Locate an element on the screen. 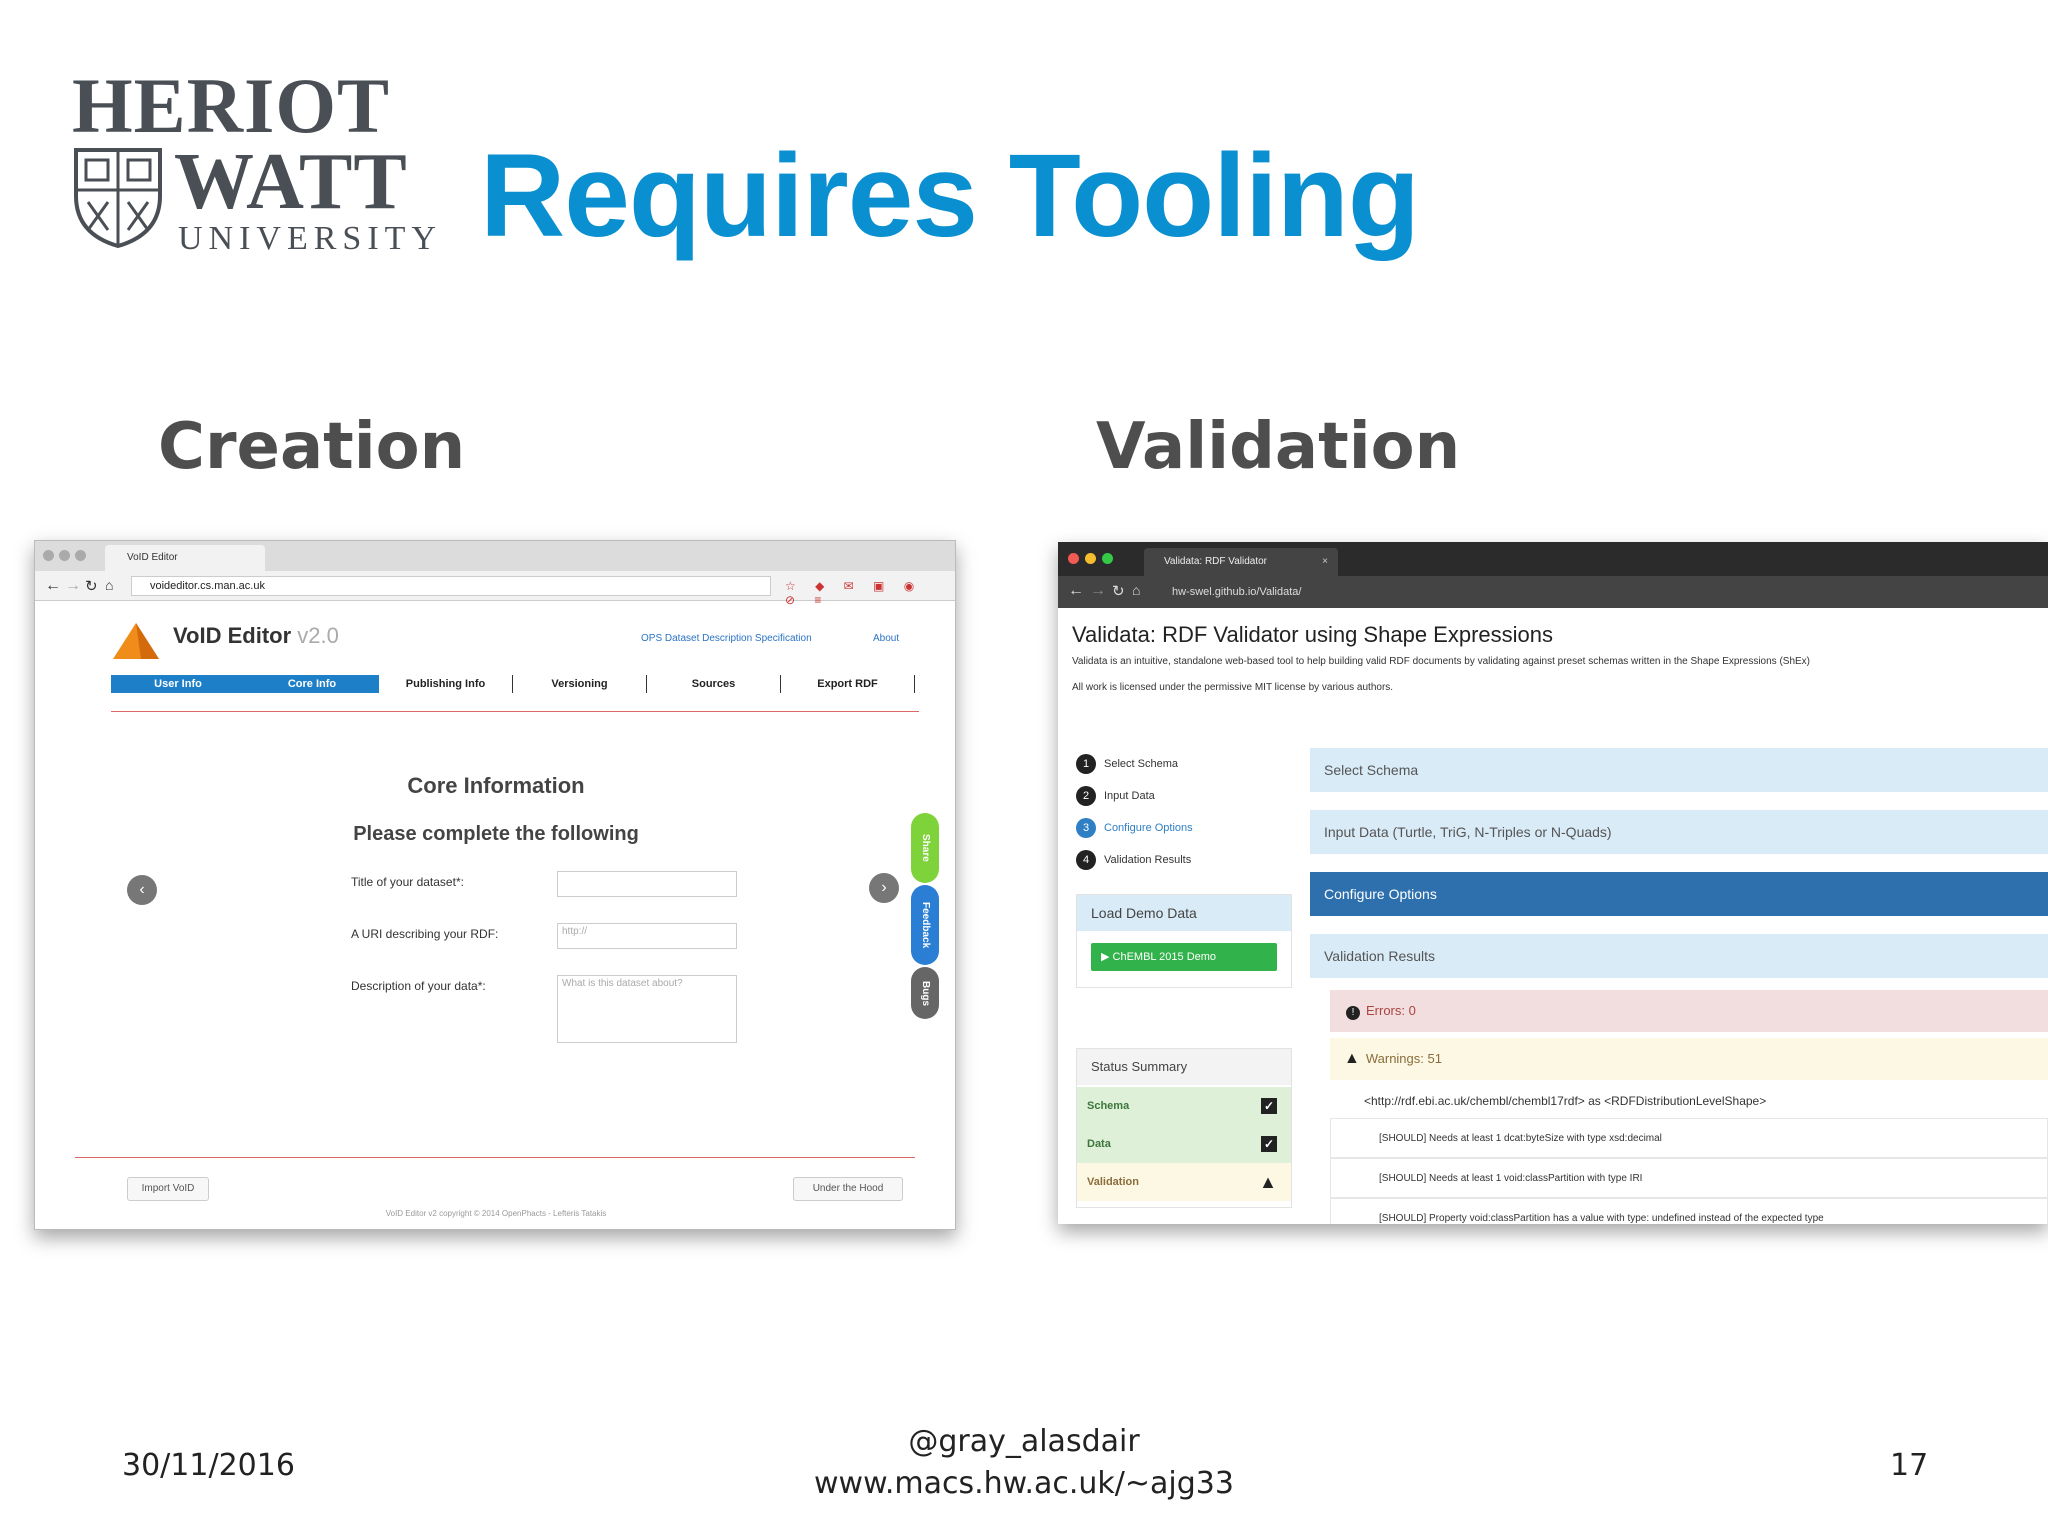  errors-row: ! Errors: 0 is located at coordinates (1689, 1011).